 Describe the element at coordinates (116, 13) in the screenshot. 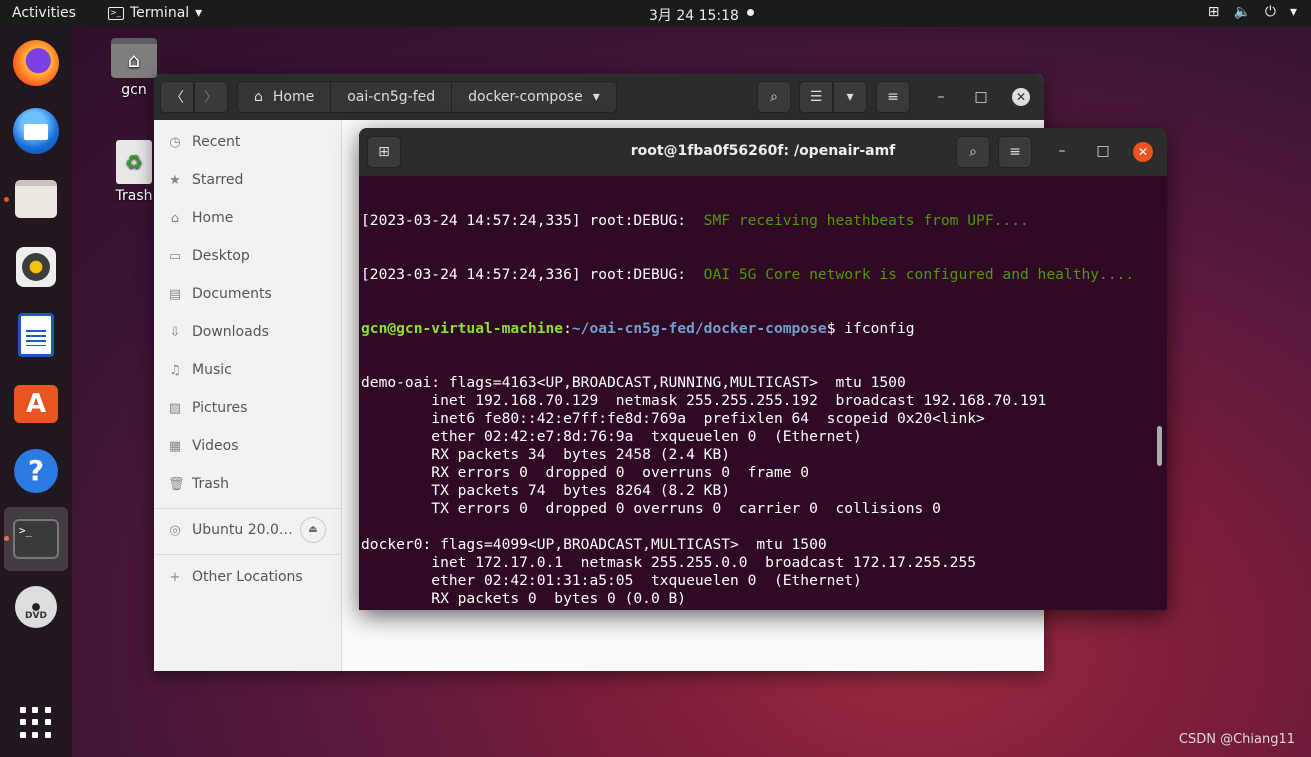

I see `terminal-icon: >_` at that location.